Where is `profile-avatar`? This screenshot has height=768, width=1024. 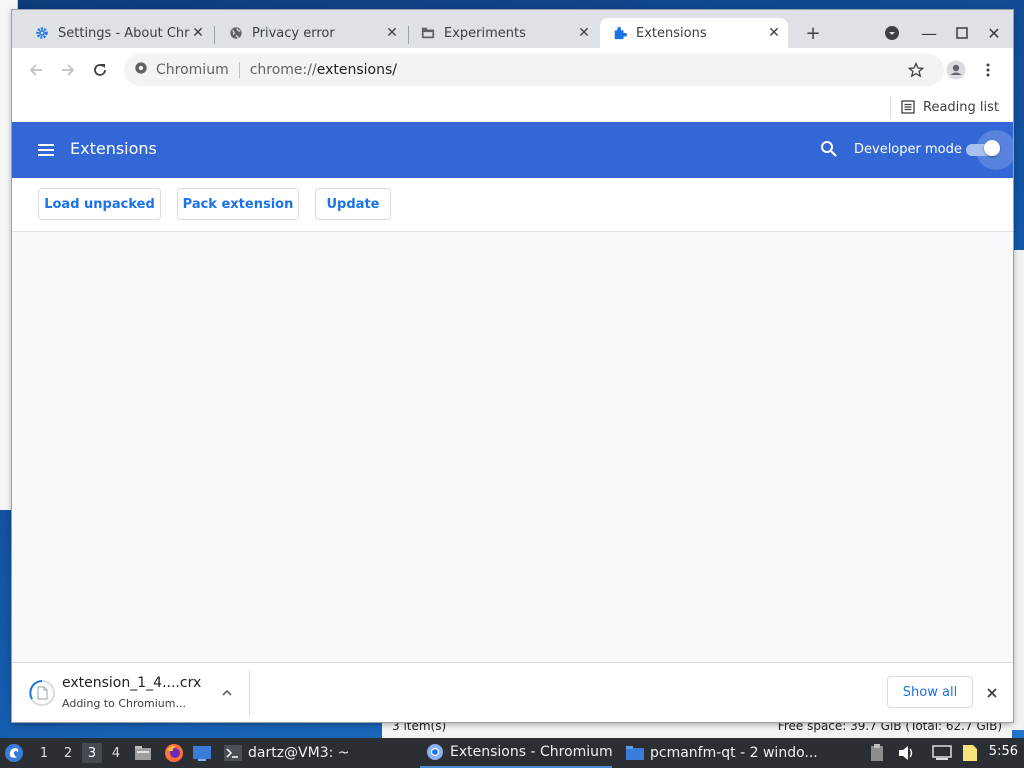
profile-avatar is located at coordinates (956, 70).